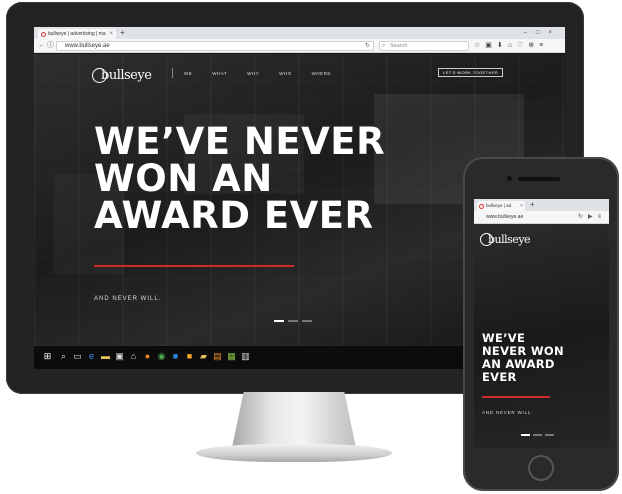 The width and height of the screenshot is (622, 494). What do you see at coordinates (161, 356) in the screenshot?
I see `chrome-icon: ◉` at bounding box center [161, 356].